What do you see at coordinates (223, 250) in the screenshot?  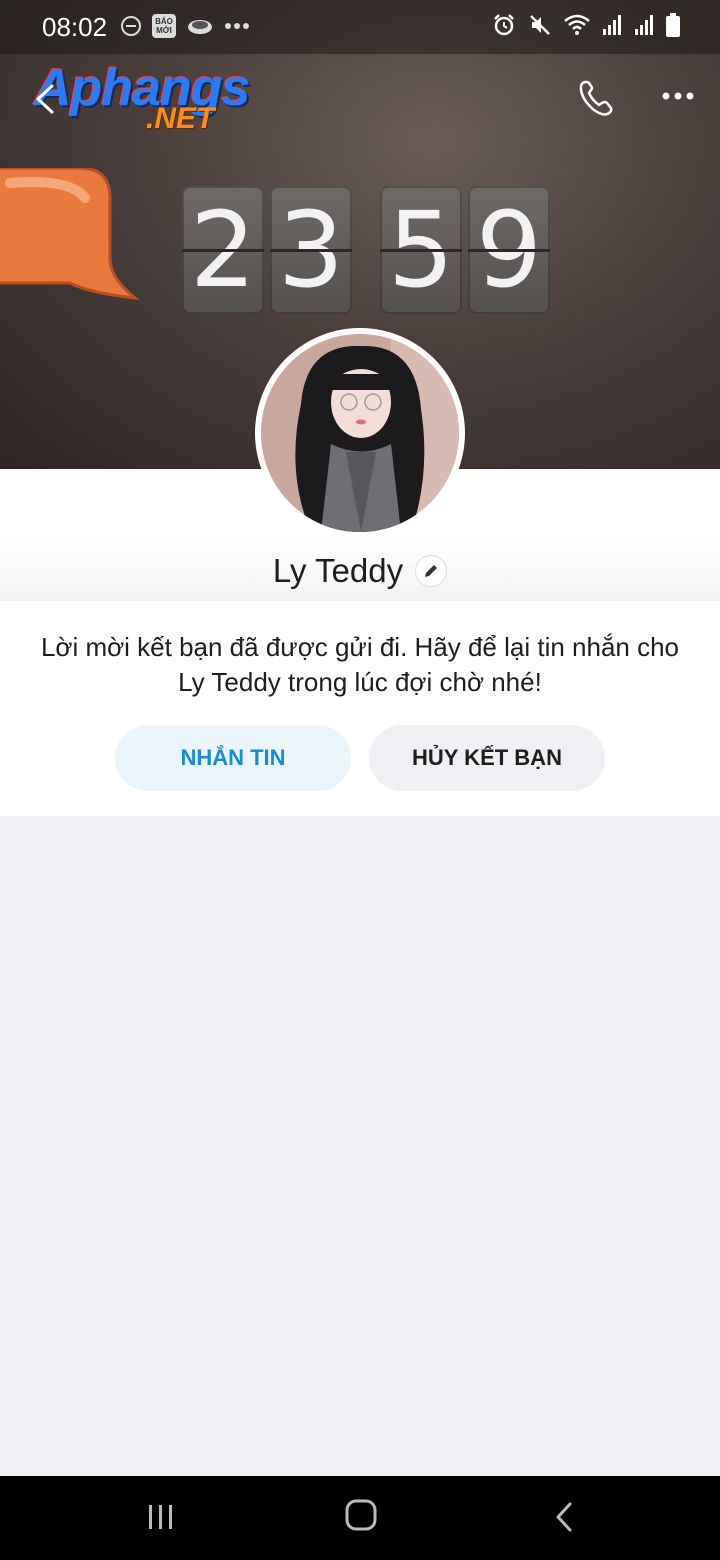 I see `clock-digit: 2` at bounding box center [223, 250].